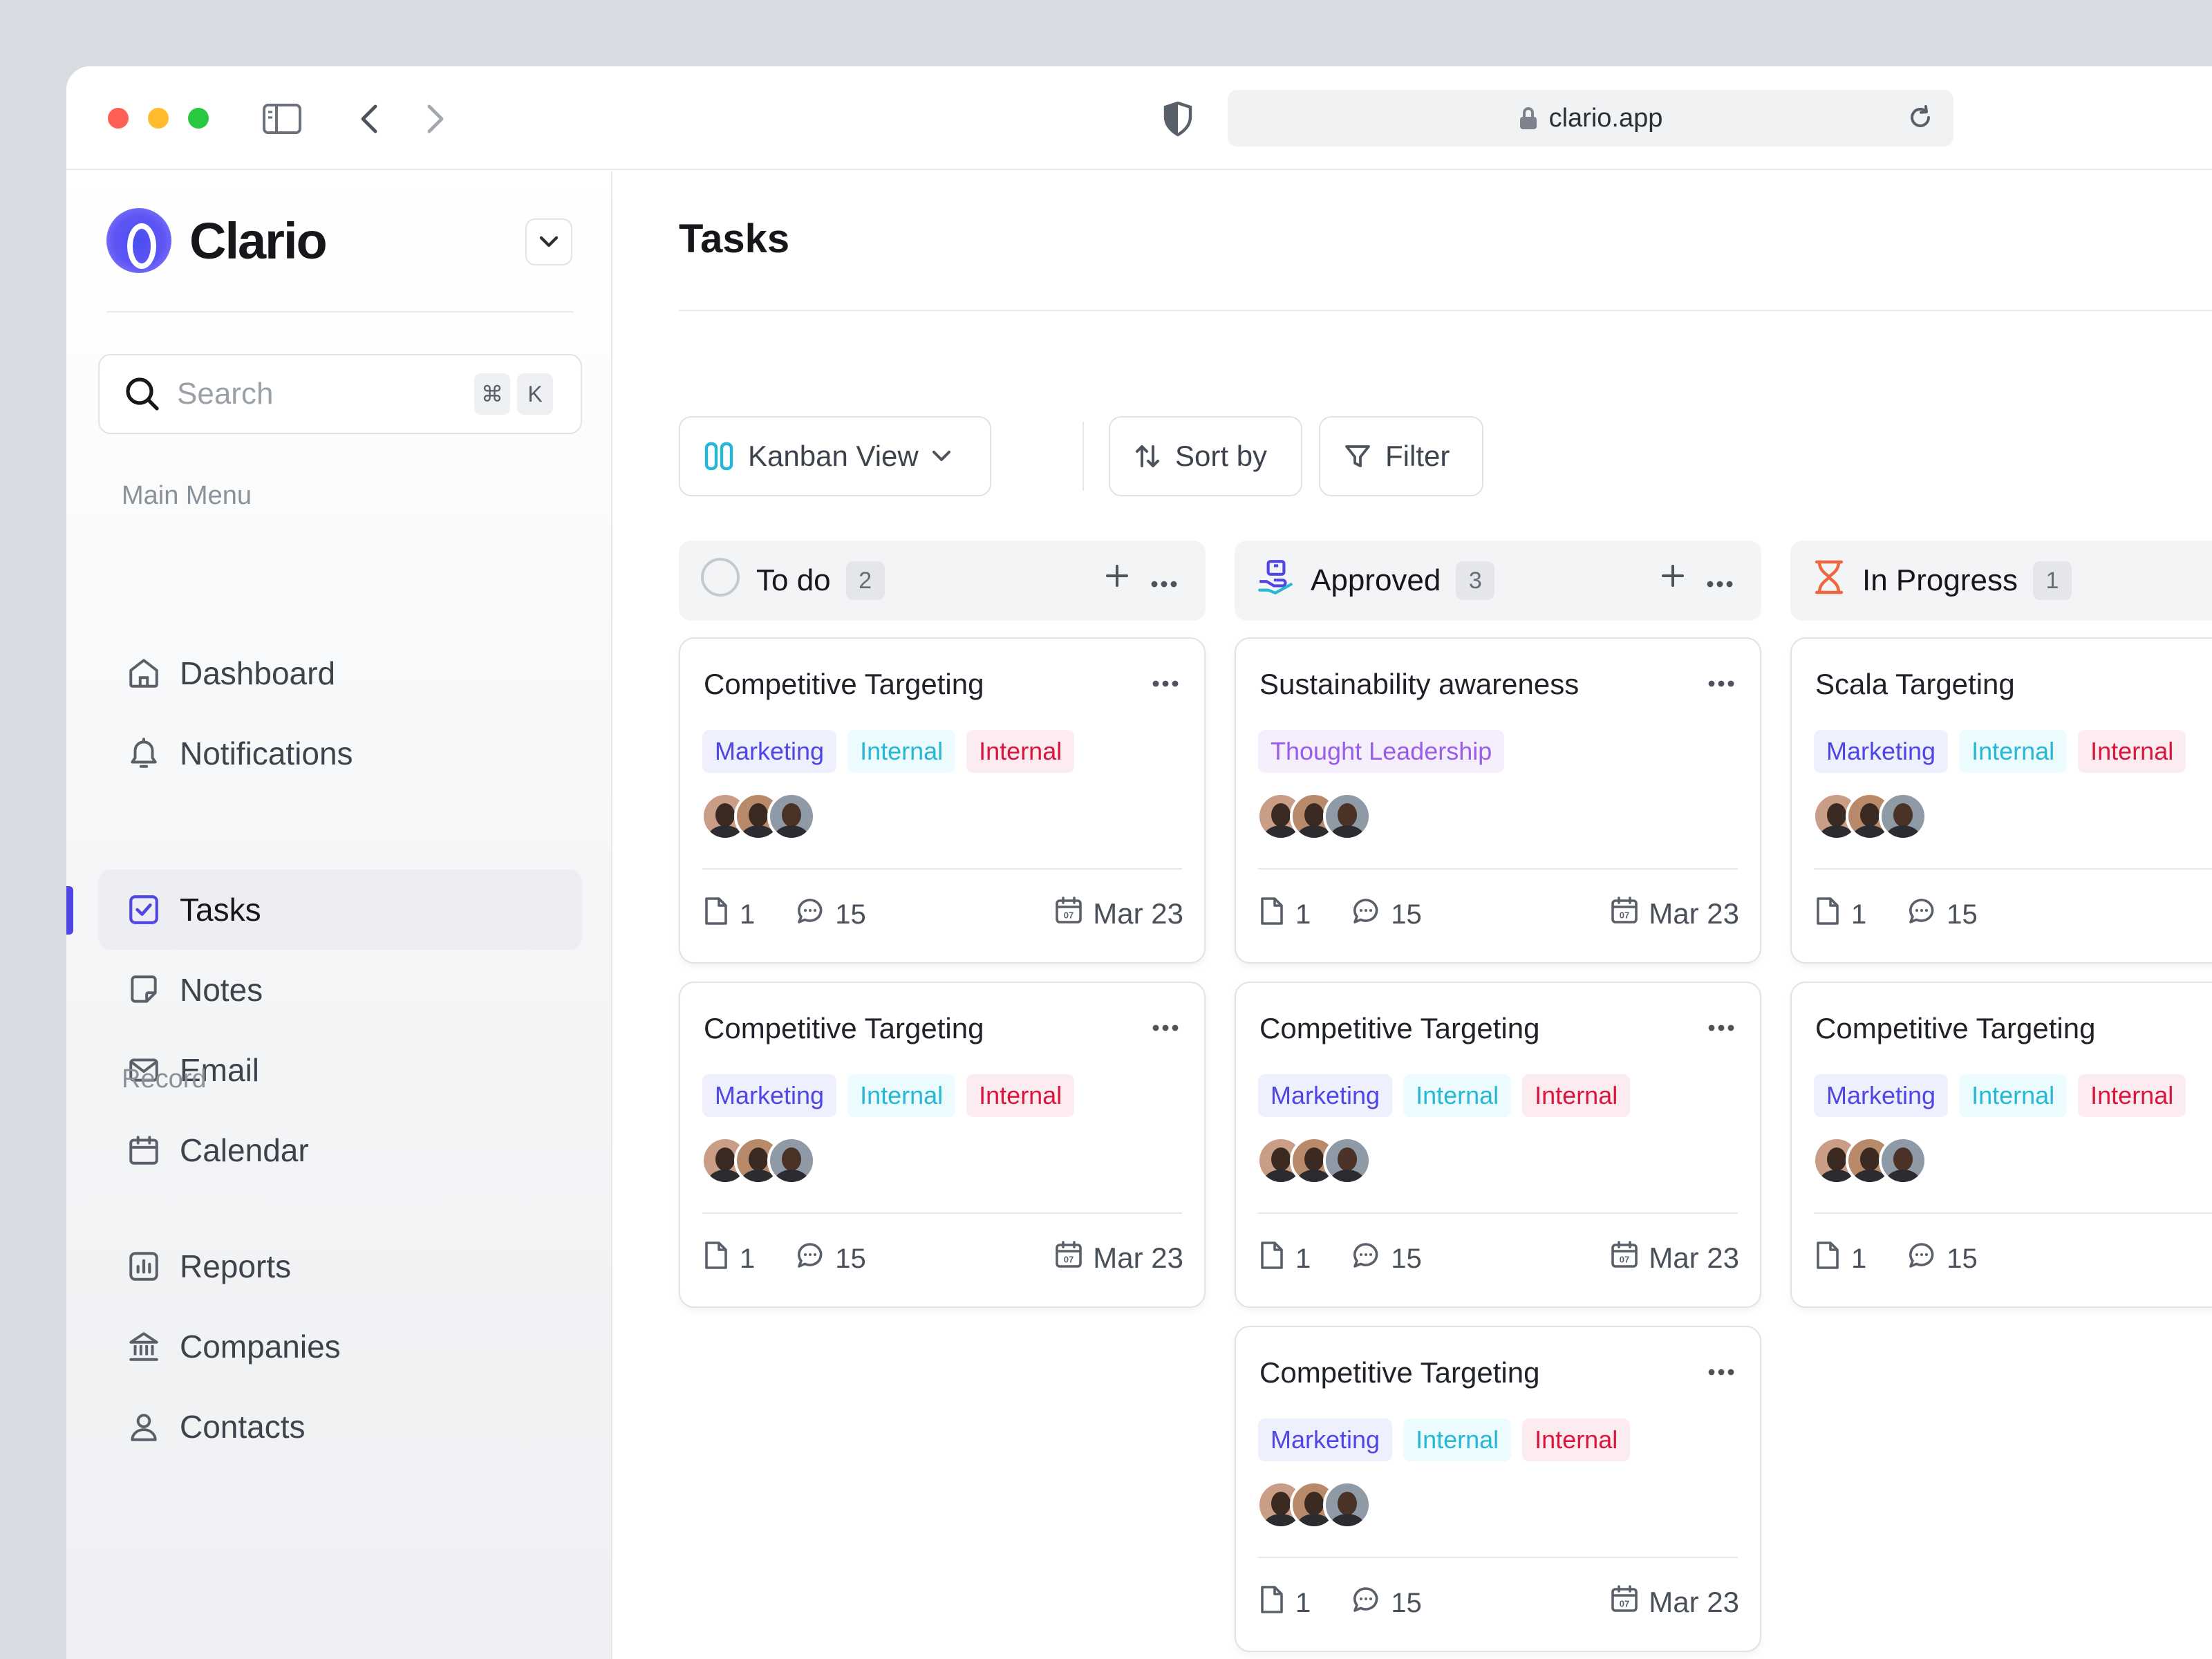  I want to click on sidebar-item-label: Notifications, so click(266, 753).